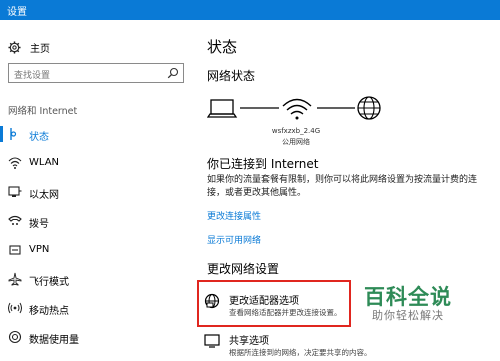 The width and height of the screenshot is (500, 361). What do you see at coordinates (234, 239) in the screenshot?
I see `show-available-networks-link: 显示可用网络` at bounding box center [234, 239].